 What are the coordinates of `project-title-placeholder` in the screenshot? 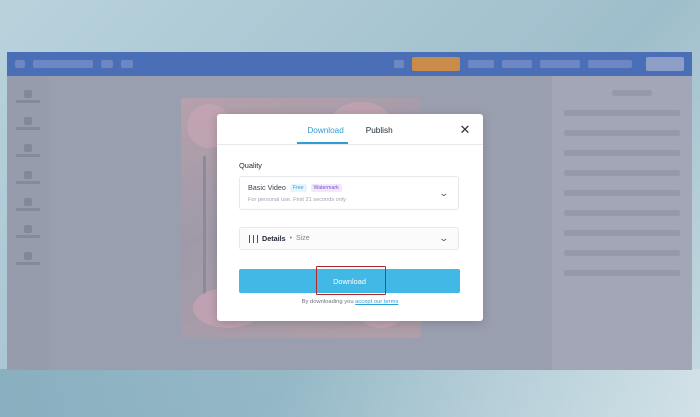 It's located at (63, 64).